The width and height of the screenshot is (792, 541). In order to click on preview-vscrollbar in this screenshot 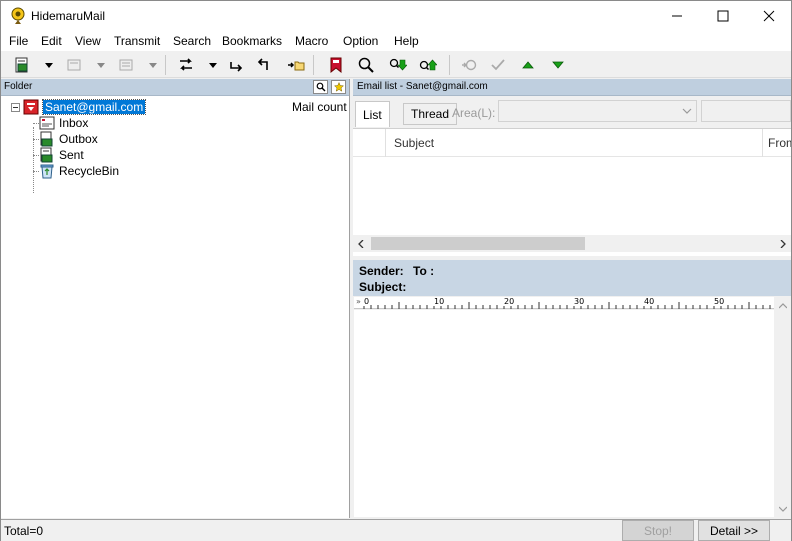, I will do `click(782, 407)`.